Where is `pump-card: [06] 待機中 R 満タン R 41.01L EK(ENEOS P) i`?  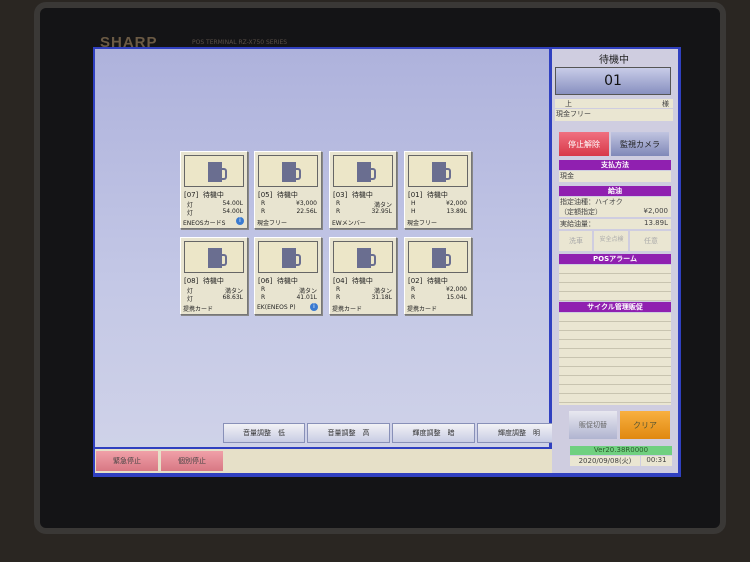
pump-card: [06] 待機中 R 満タン R 41.01L EK(ENEOS P) i is located at coordinates (288, 276).